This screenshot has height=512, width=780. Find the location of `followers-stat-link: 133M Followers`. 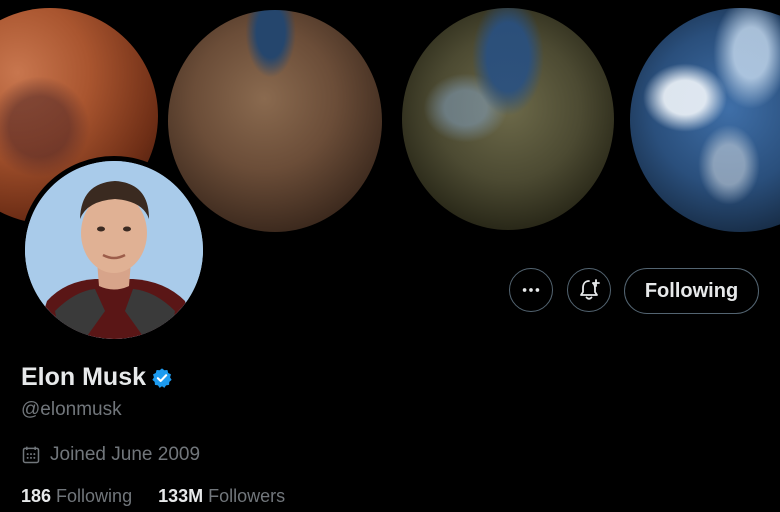

followers-stat-link: 133M Followers is located at coordinates (221, 496).